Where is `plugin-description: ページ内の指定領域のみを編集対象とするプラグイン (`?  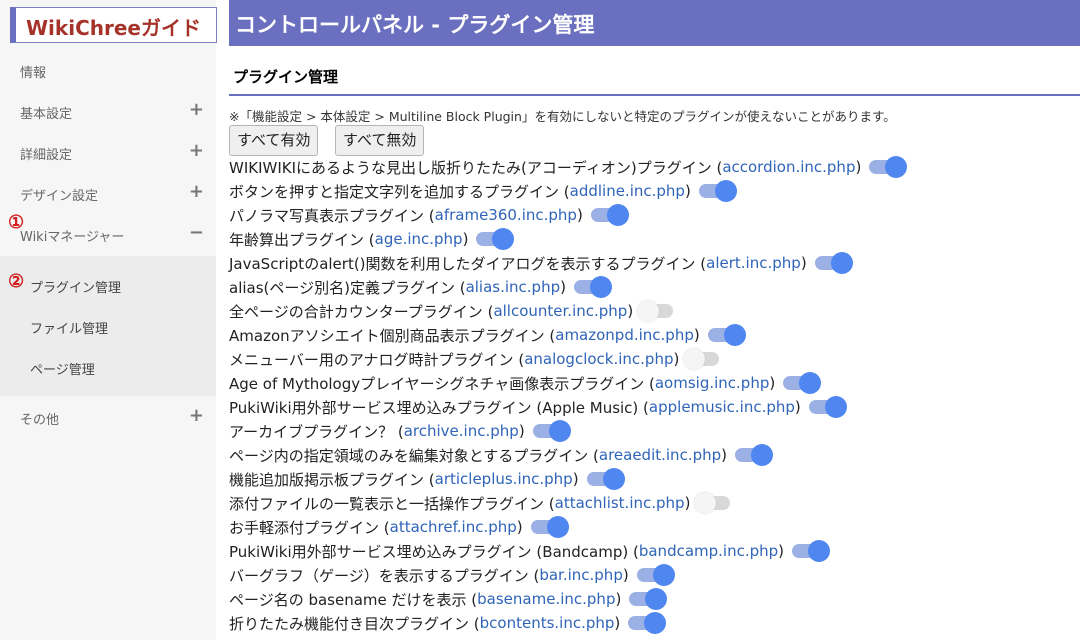
plugin-description: ページ内の指定領域のみを編集対象とするプラグイン ( is located at coordinates (414, 455).